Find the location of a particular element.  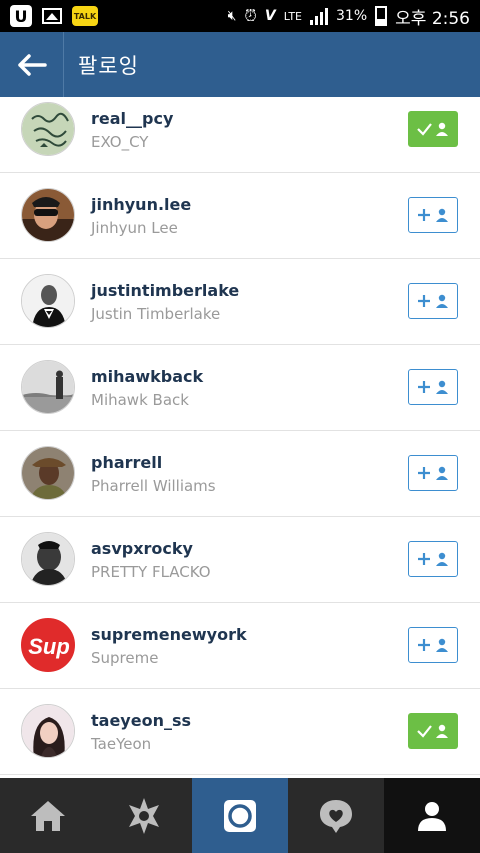

status-left: U TALK is located at coordinates (54, 16).